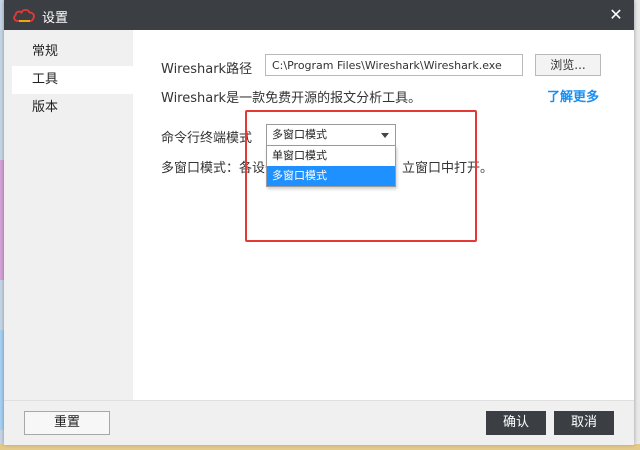  What do you see at coordinates (361, 176) in the screenshot?
I see `annotation-highlight-box` at bounding box center [361, 176].